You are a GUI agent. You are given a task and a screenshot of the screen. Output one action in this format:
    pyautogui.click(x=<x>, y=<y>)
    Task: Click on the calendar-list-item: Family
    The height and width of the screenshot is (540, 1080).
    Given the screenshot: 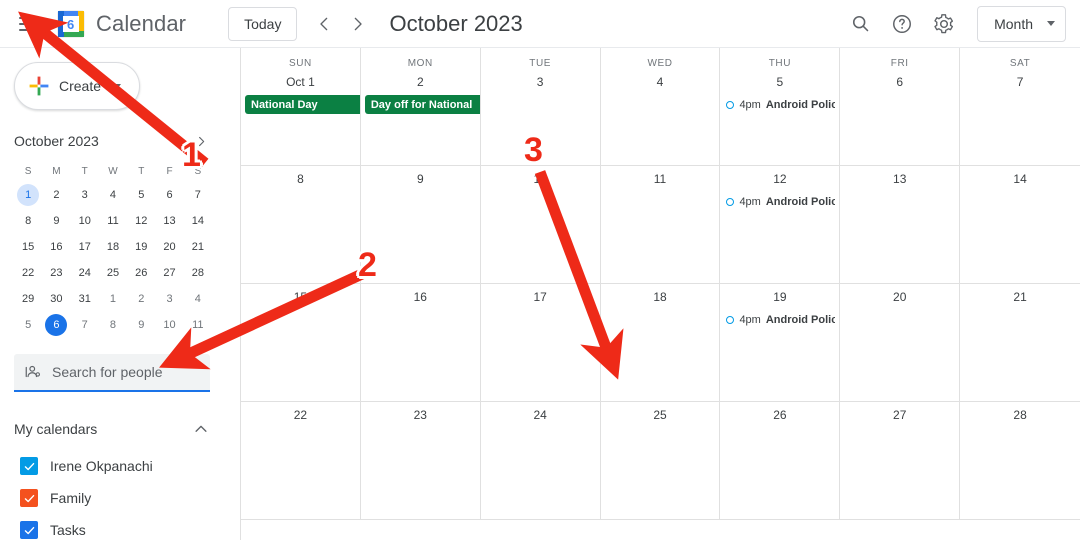 What is the action you would take?
    pyautogui.click(x=120, y=498)
    